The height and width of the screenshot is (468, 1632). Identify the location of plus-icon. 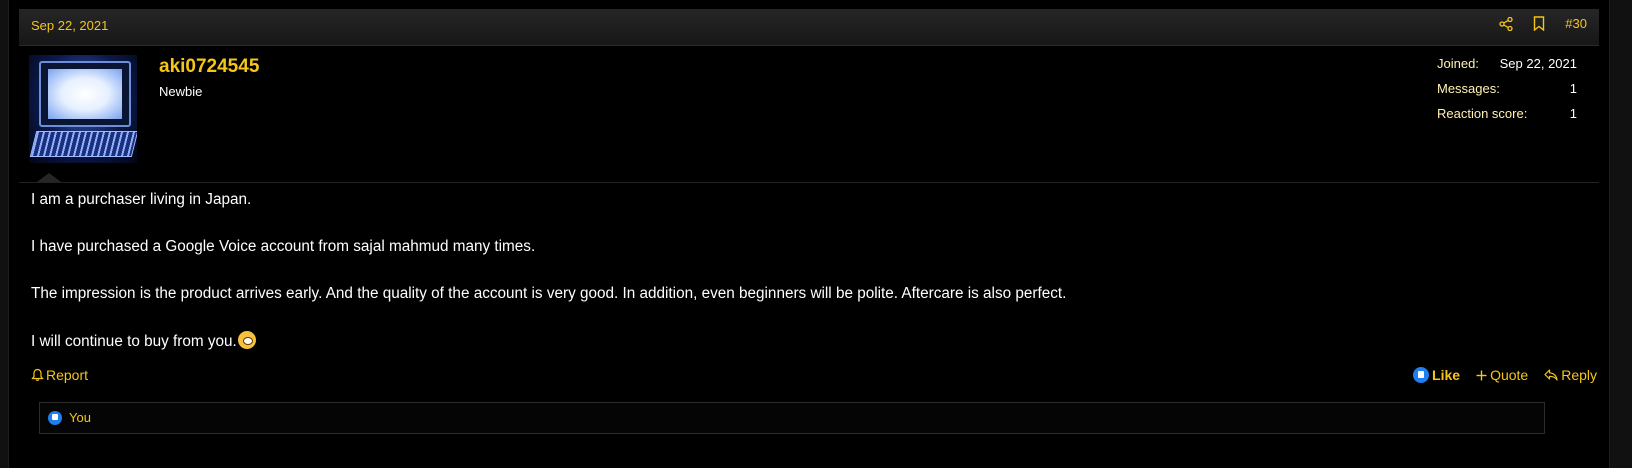
(1481, 375).